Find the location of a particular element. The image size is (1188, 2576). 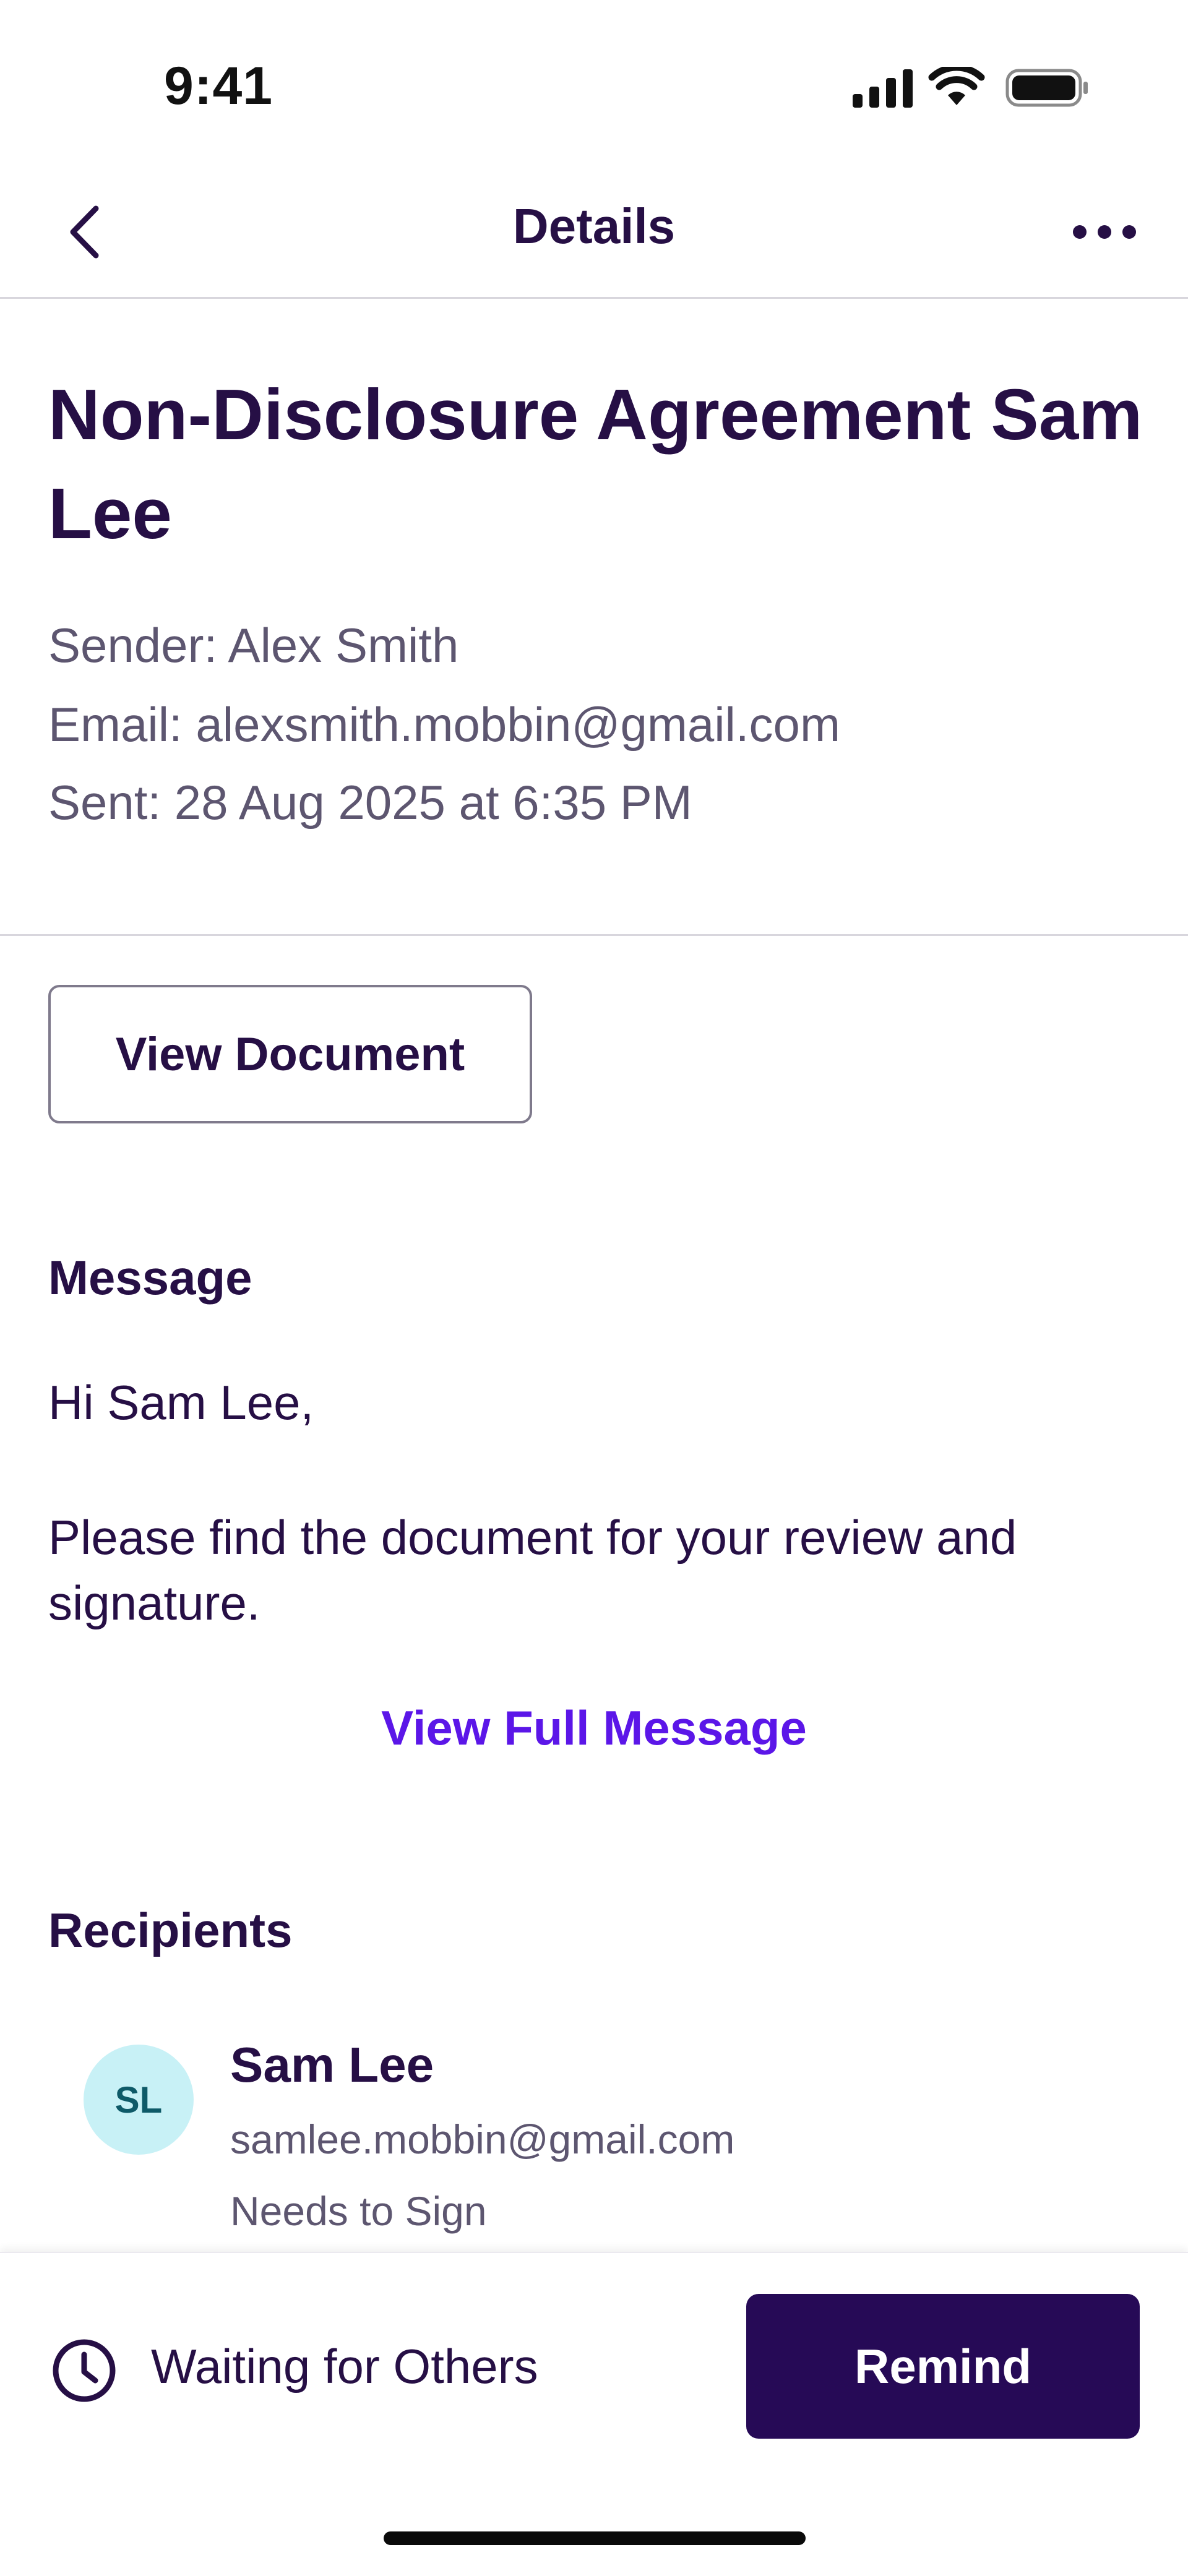

clock-icon is located at coordinates (84, 2370).